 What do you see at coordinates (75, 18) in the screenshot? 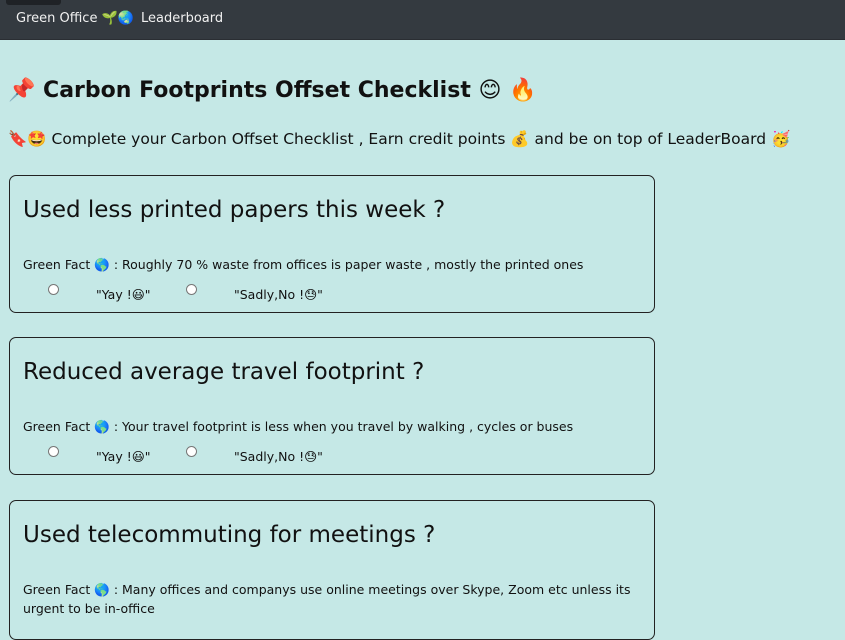
I see `nav-brand-link: Green Office 🌱🌏` at bounding box center [75, 18].